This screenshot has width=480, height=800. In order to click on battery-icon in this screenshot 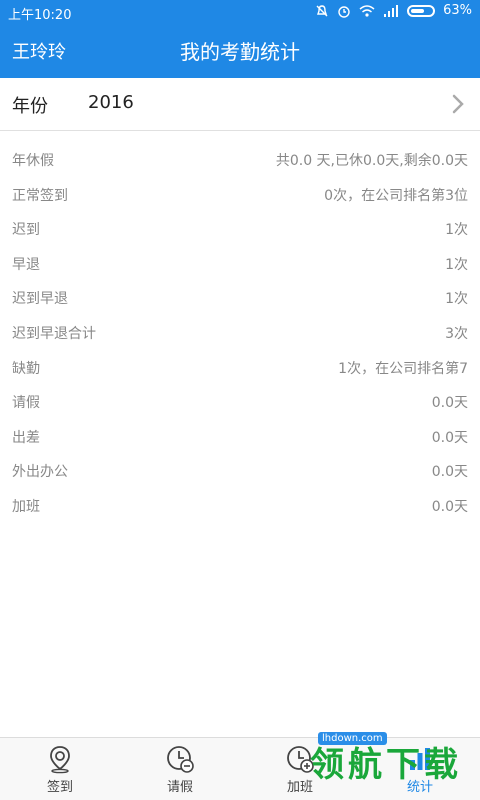, I will do `click(421, 10)`.